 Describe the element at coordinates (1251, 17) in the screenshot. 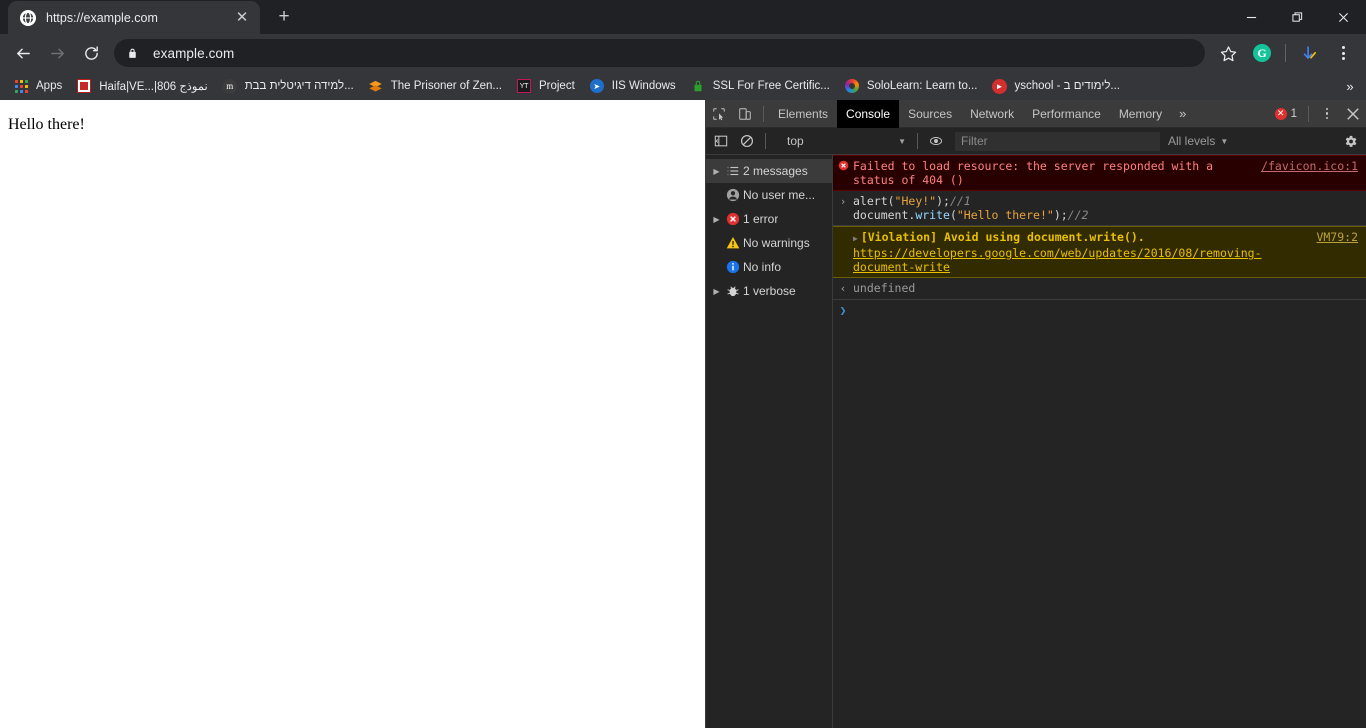

I see `minimize-icon` at that location.